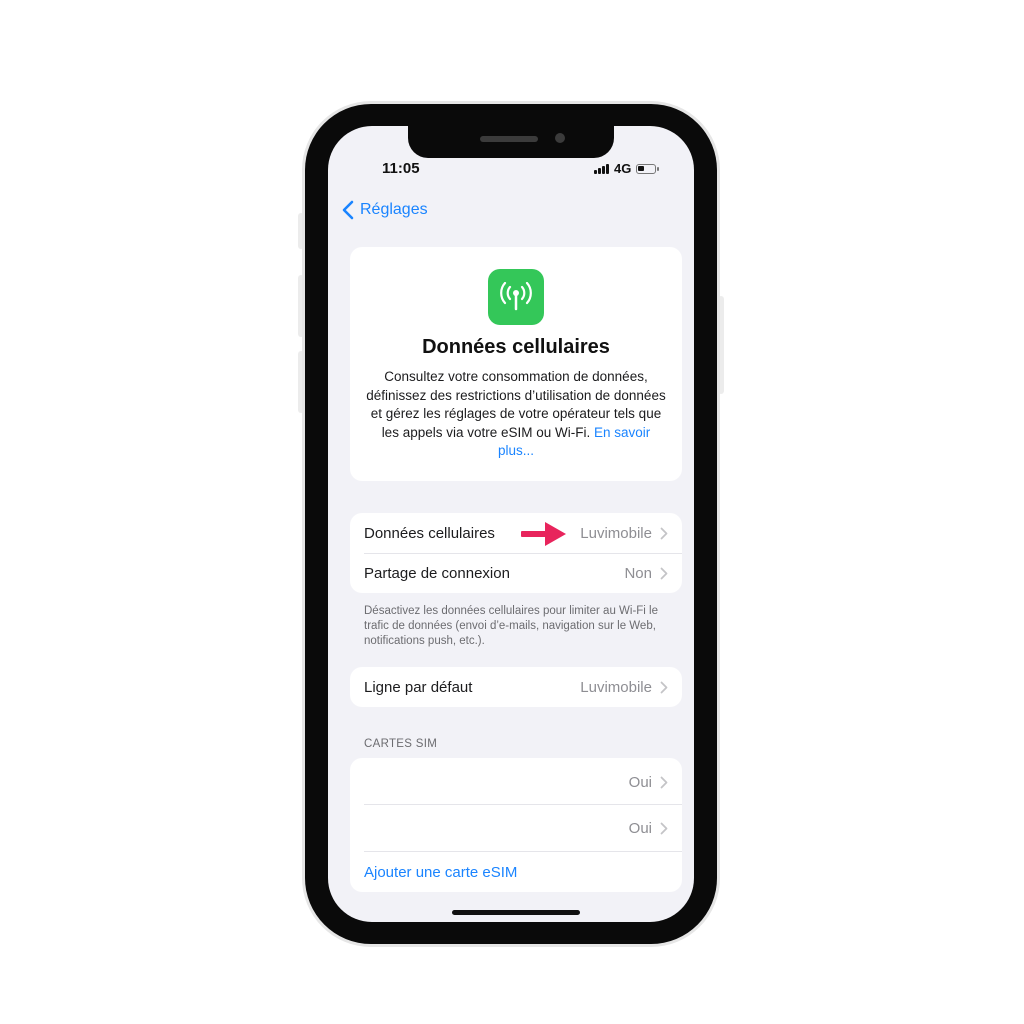  What do you see at coordinates (348, 210) in the screenshot?
I see `chevron-left-icon` at bounding box center [348, 210].